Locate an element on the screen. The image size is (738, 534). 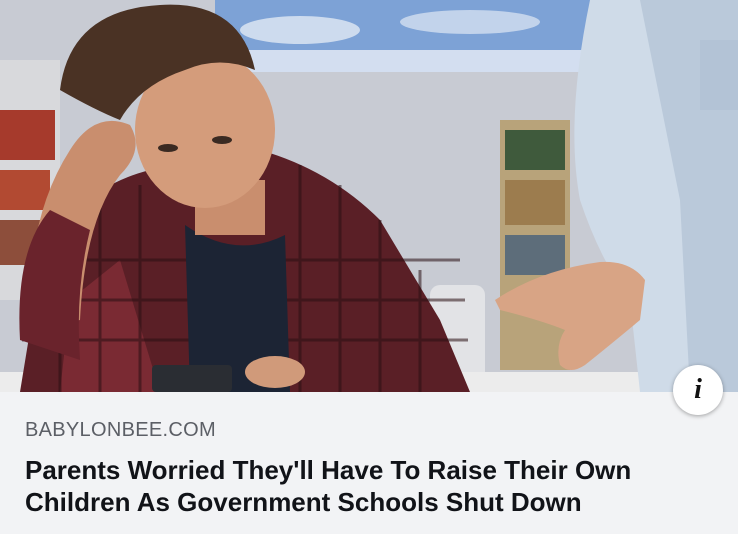
info-icon: i is located at coordinates (698, 389).